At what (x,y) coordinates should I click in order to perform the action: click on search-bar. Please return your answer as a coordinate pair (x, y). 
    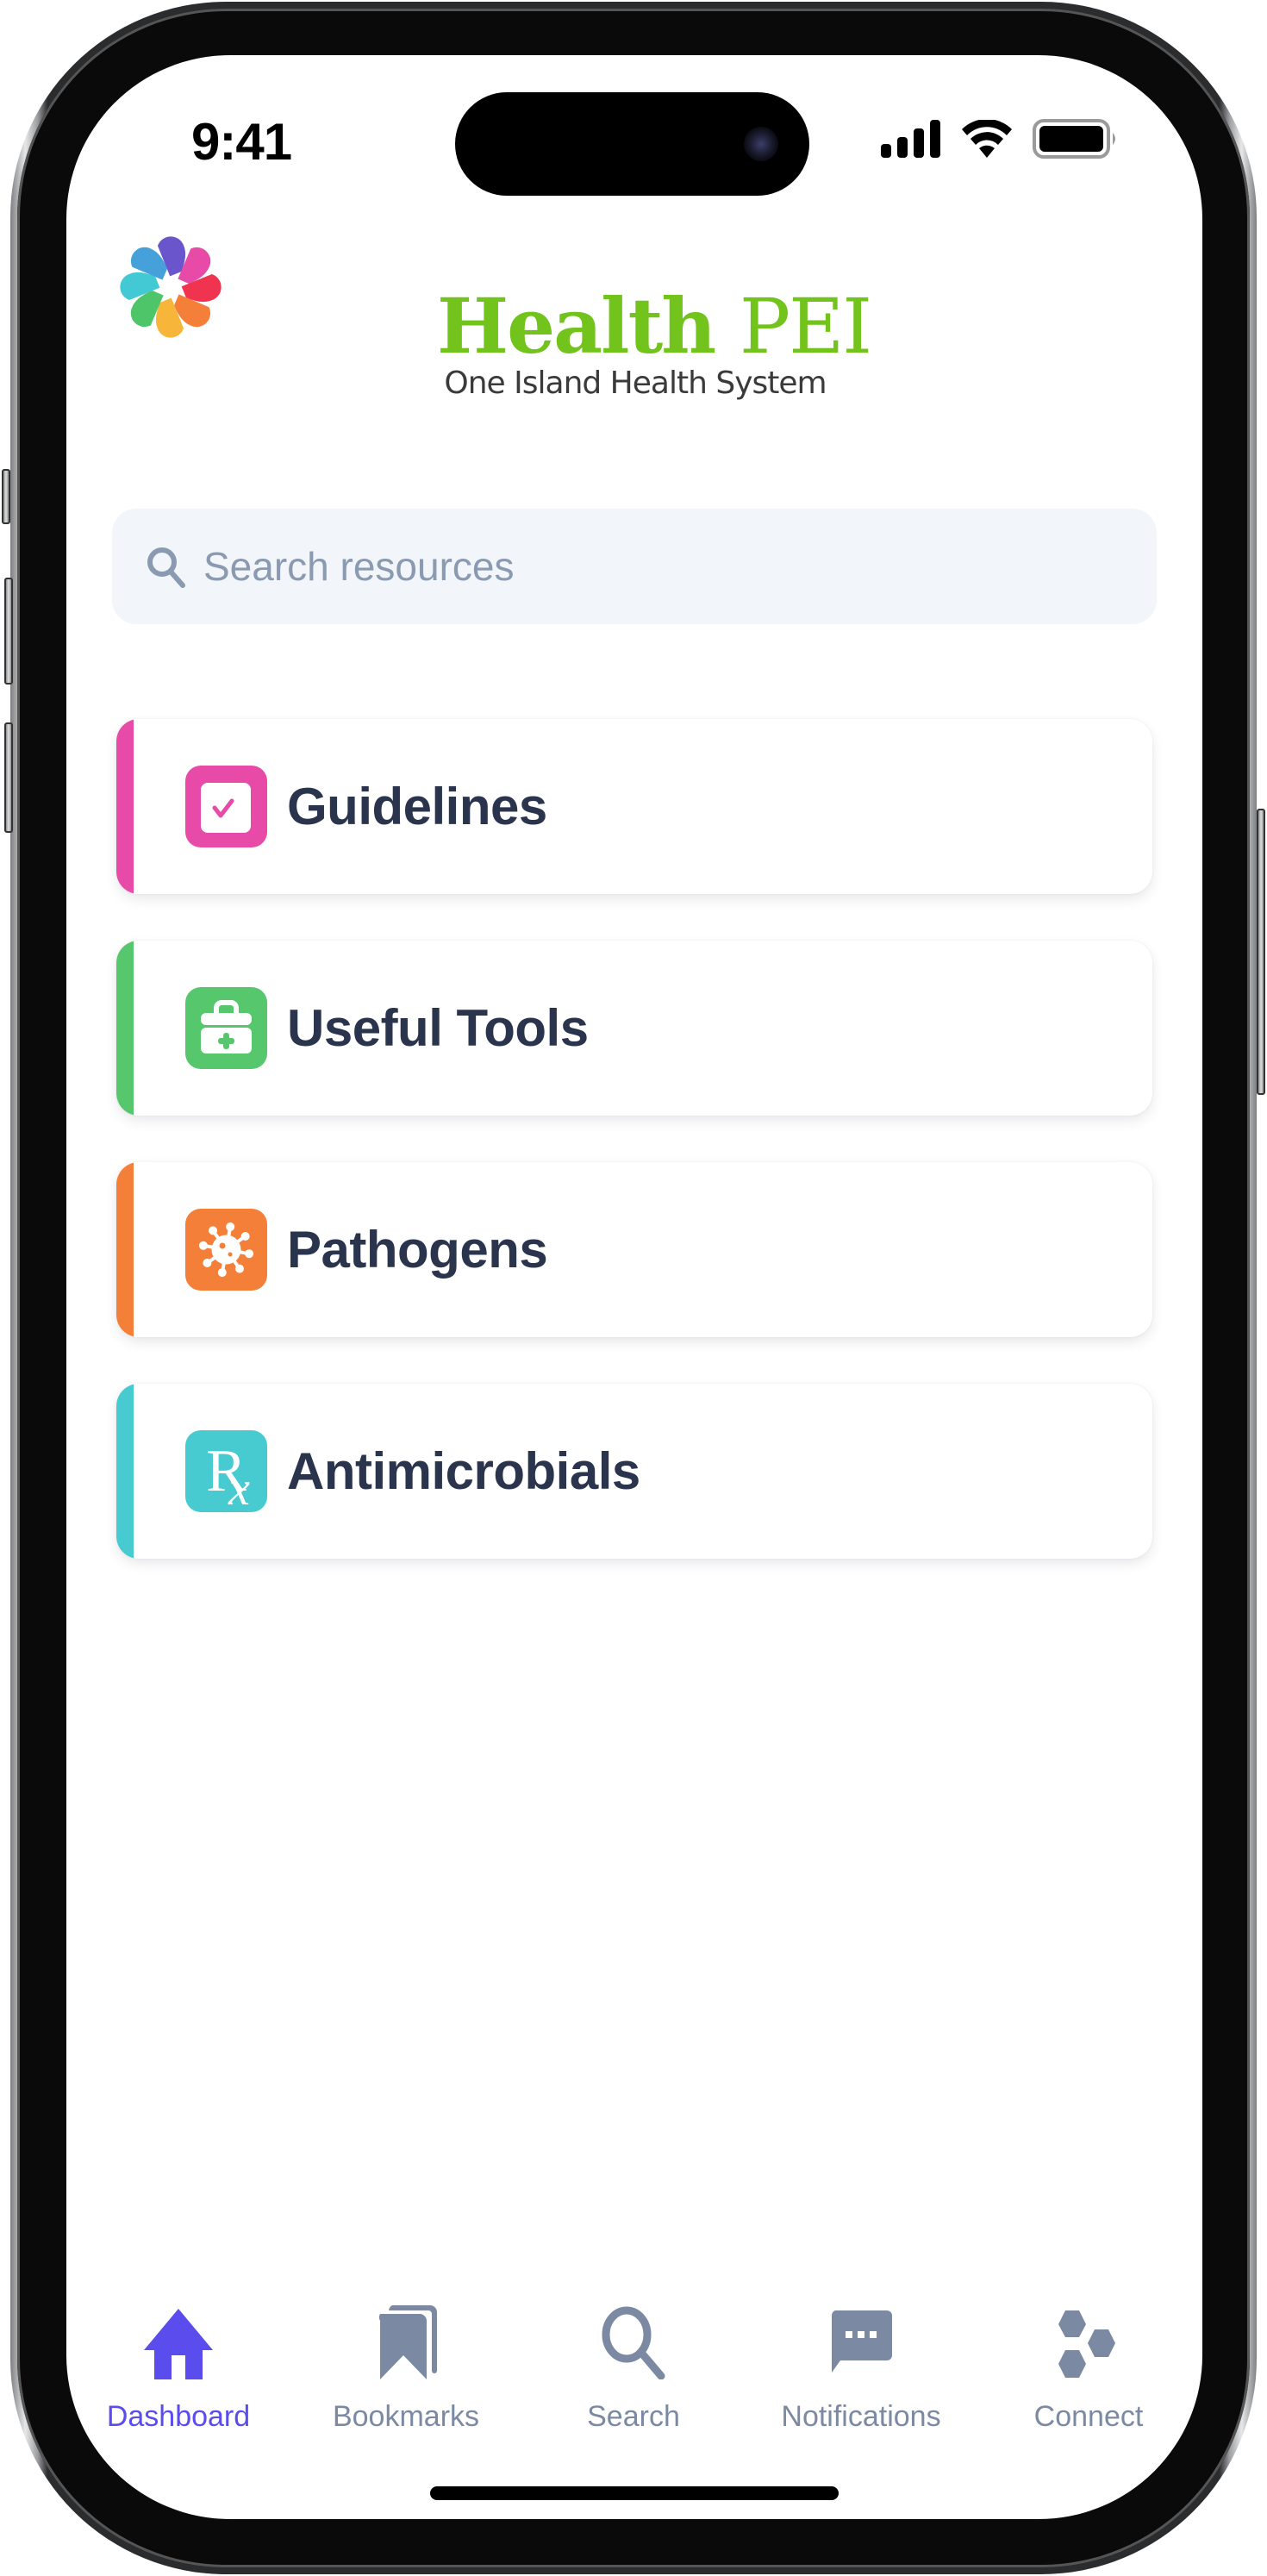
    Looking at the image, I should click on (634, 566).